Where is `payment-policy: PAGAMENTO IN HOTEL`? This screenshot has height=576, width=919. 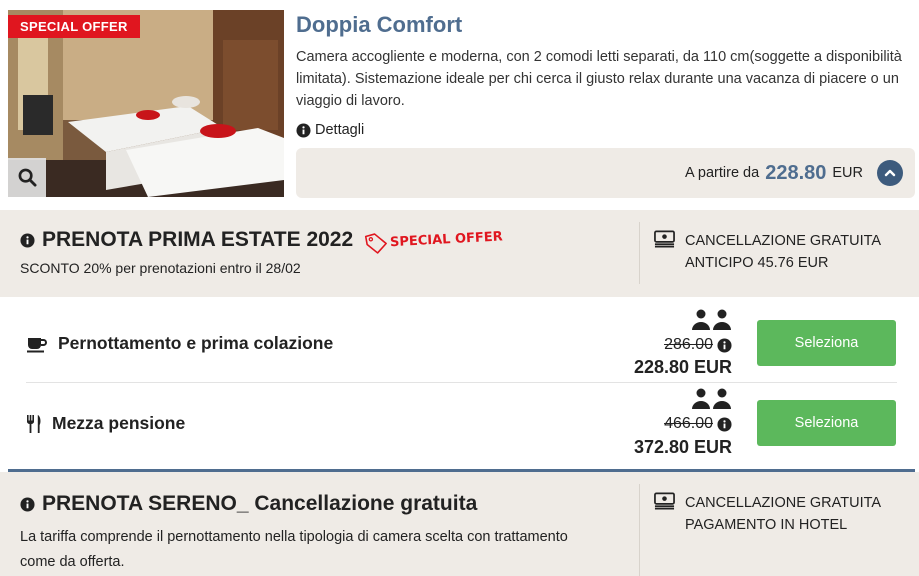 payment-policy: PAGAMENTO IN HOTEL is located at coordinates (766, 525).